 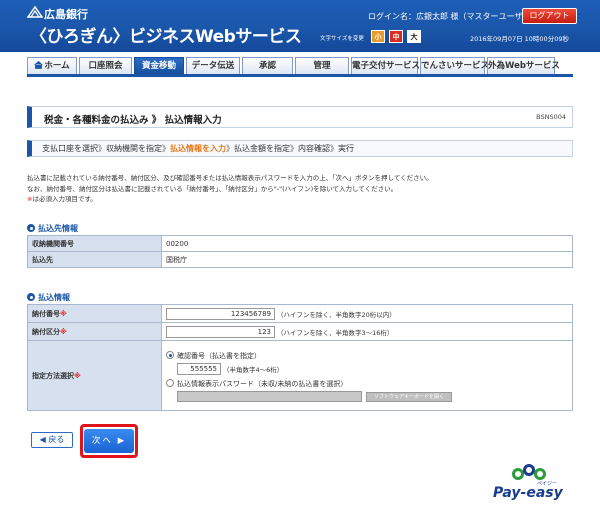 I want to click on nav-underline, so click(x=300, y=75).